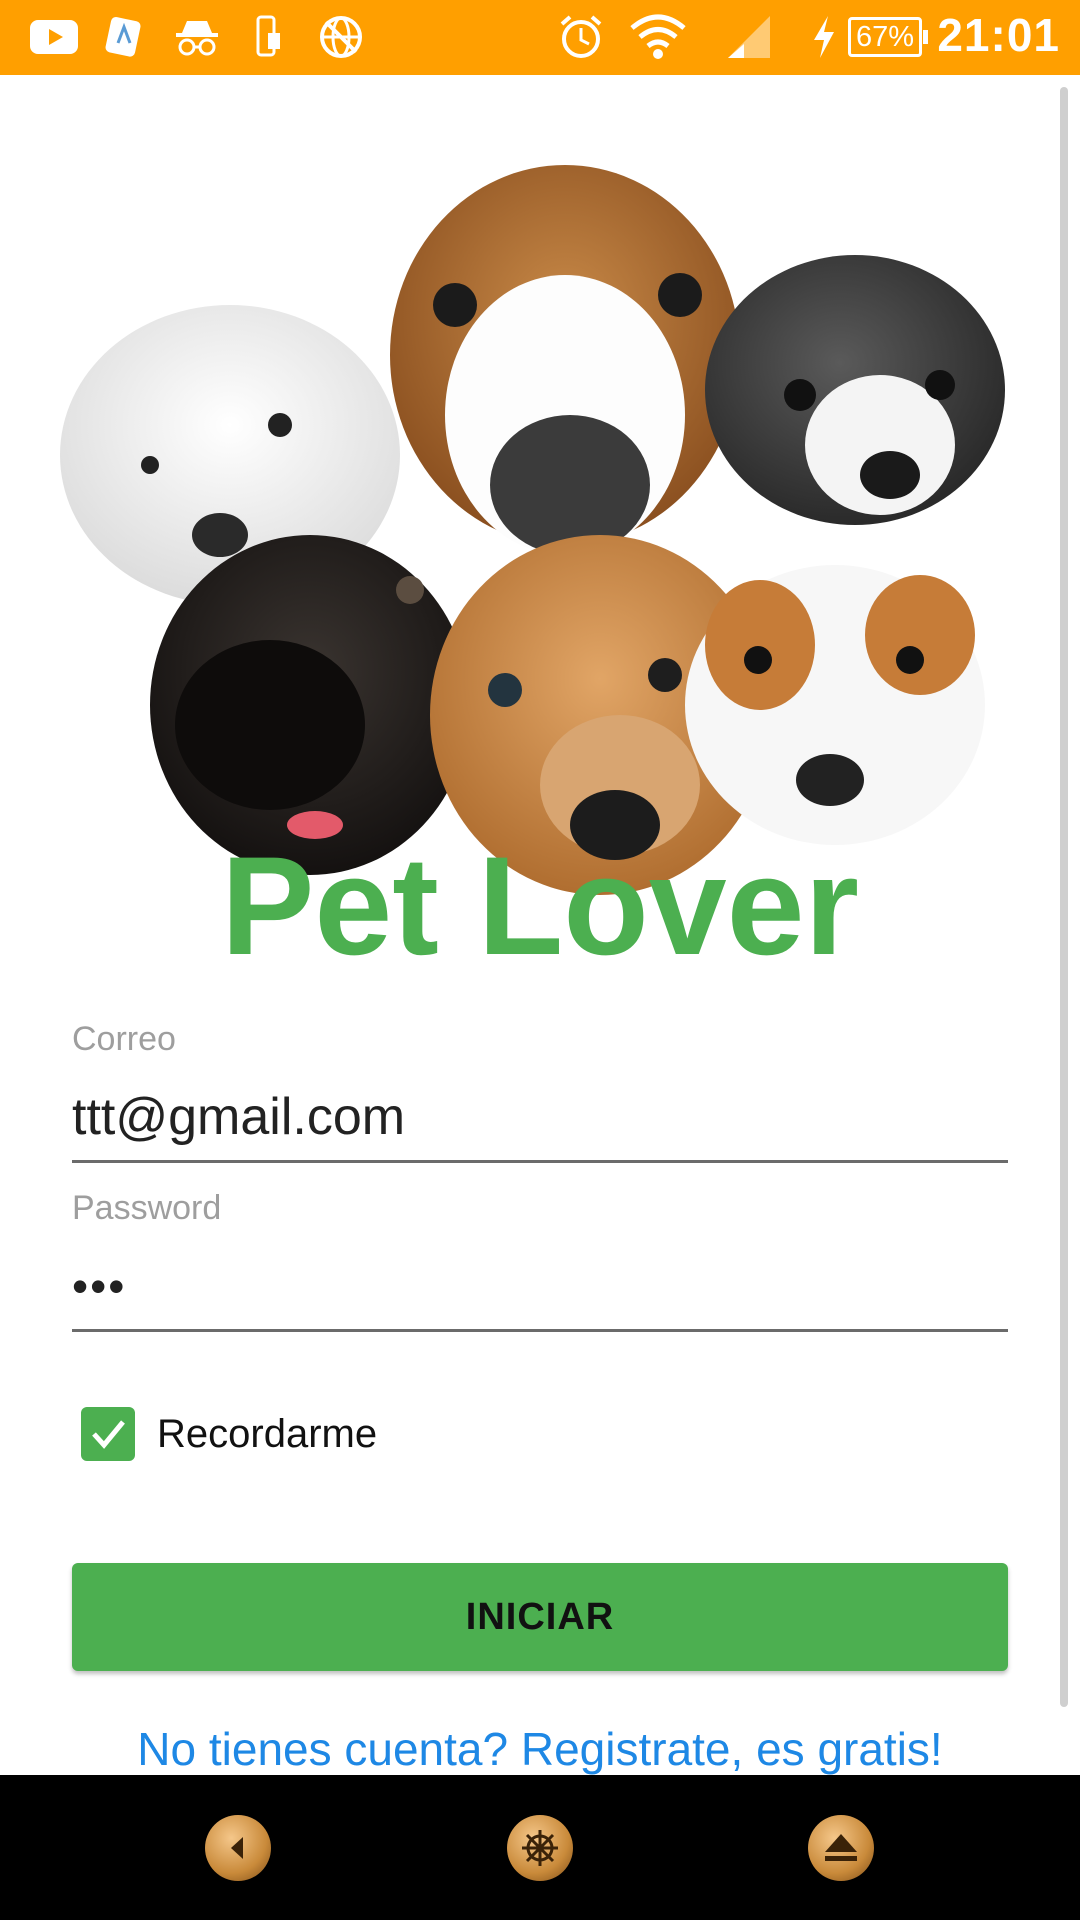 The height and width of the screenshot is (1920, 1080). I want to click on password-underline, so click(540, 1330).